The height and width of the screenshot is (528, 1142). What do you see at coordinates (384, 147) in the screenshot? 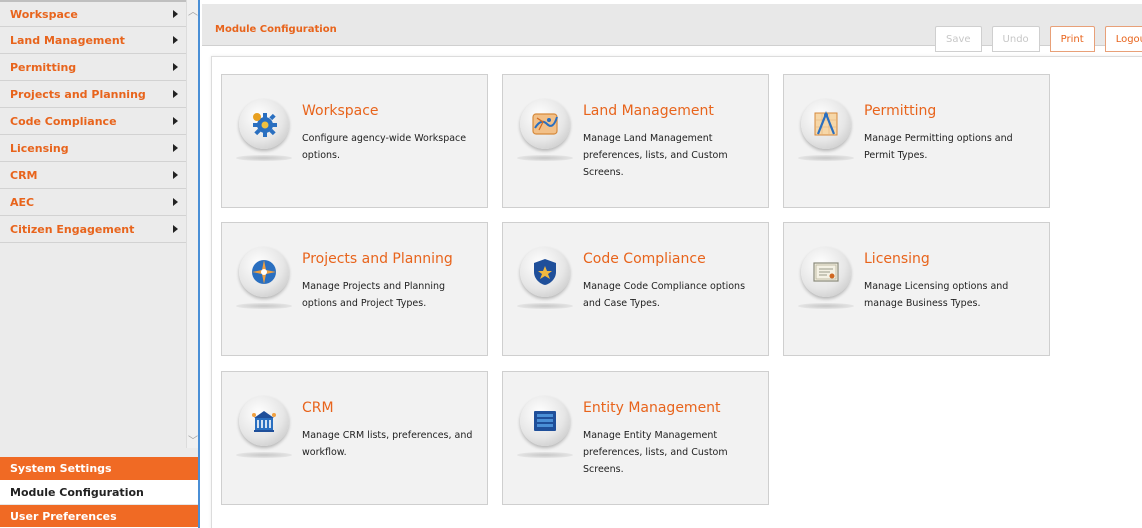
I see `card-description: Configure agency-wide Workspace options.` at bounding box center [384, 147].